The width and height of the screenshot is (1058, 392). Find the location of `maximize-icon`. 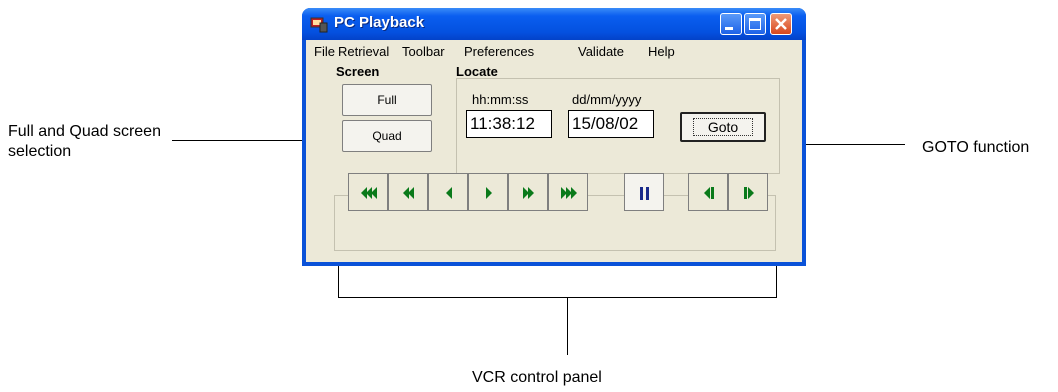

maximize-icon is located at coordinates (755, 24).